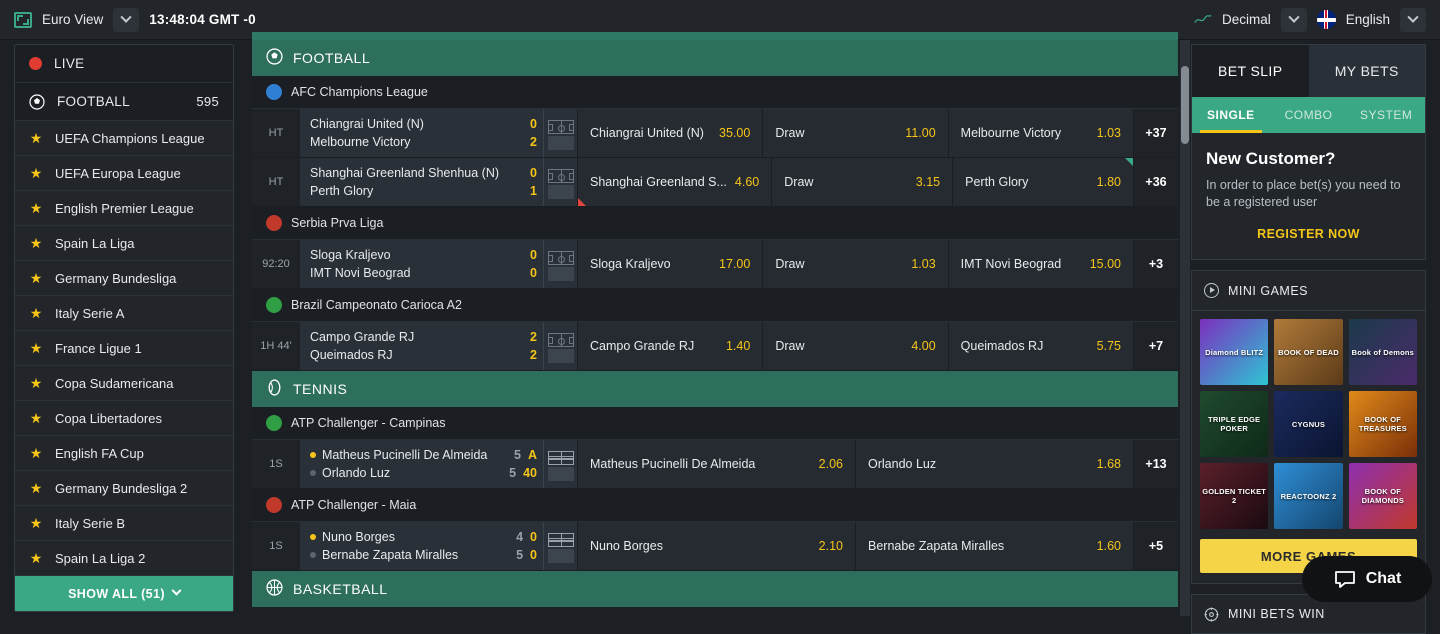 The height and width of the screenshot is (634, 1440). Describe the element at coordinates (124, 102) in the screenshot. I see `sidebar-item-football: FOOTBALL 595` at that location.